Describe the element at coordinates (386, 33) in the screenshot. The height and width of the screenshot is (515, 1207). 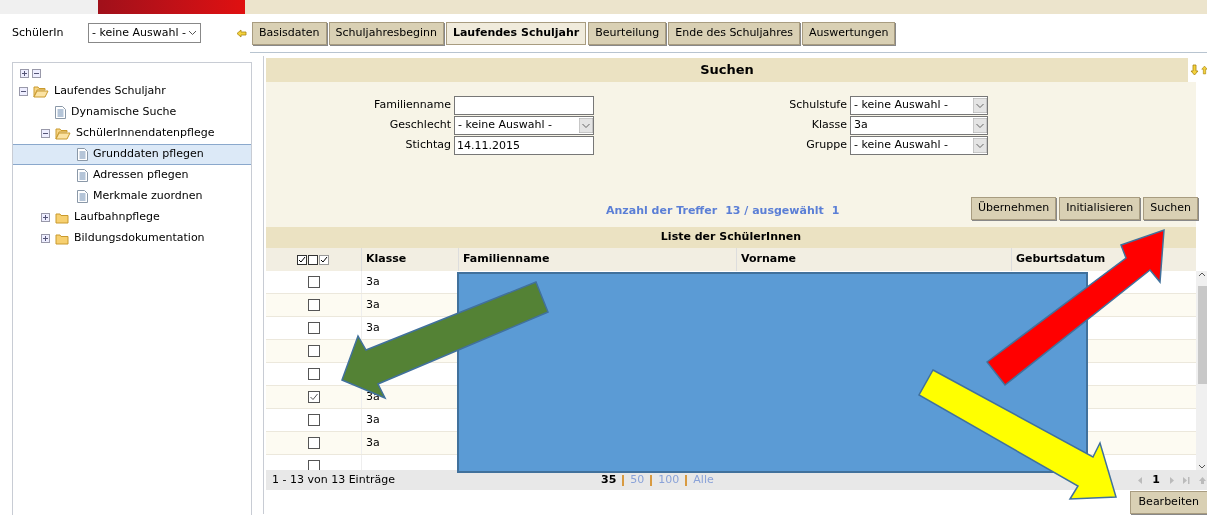
I see `tab: Schuljahresbeginn` at that location.